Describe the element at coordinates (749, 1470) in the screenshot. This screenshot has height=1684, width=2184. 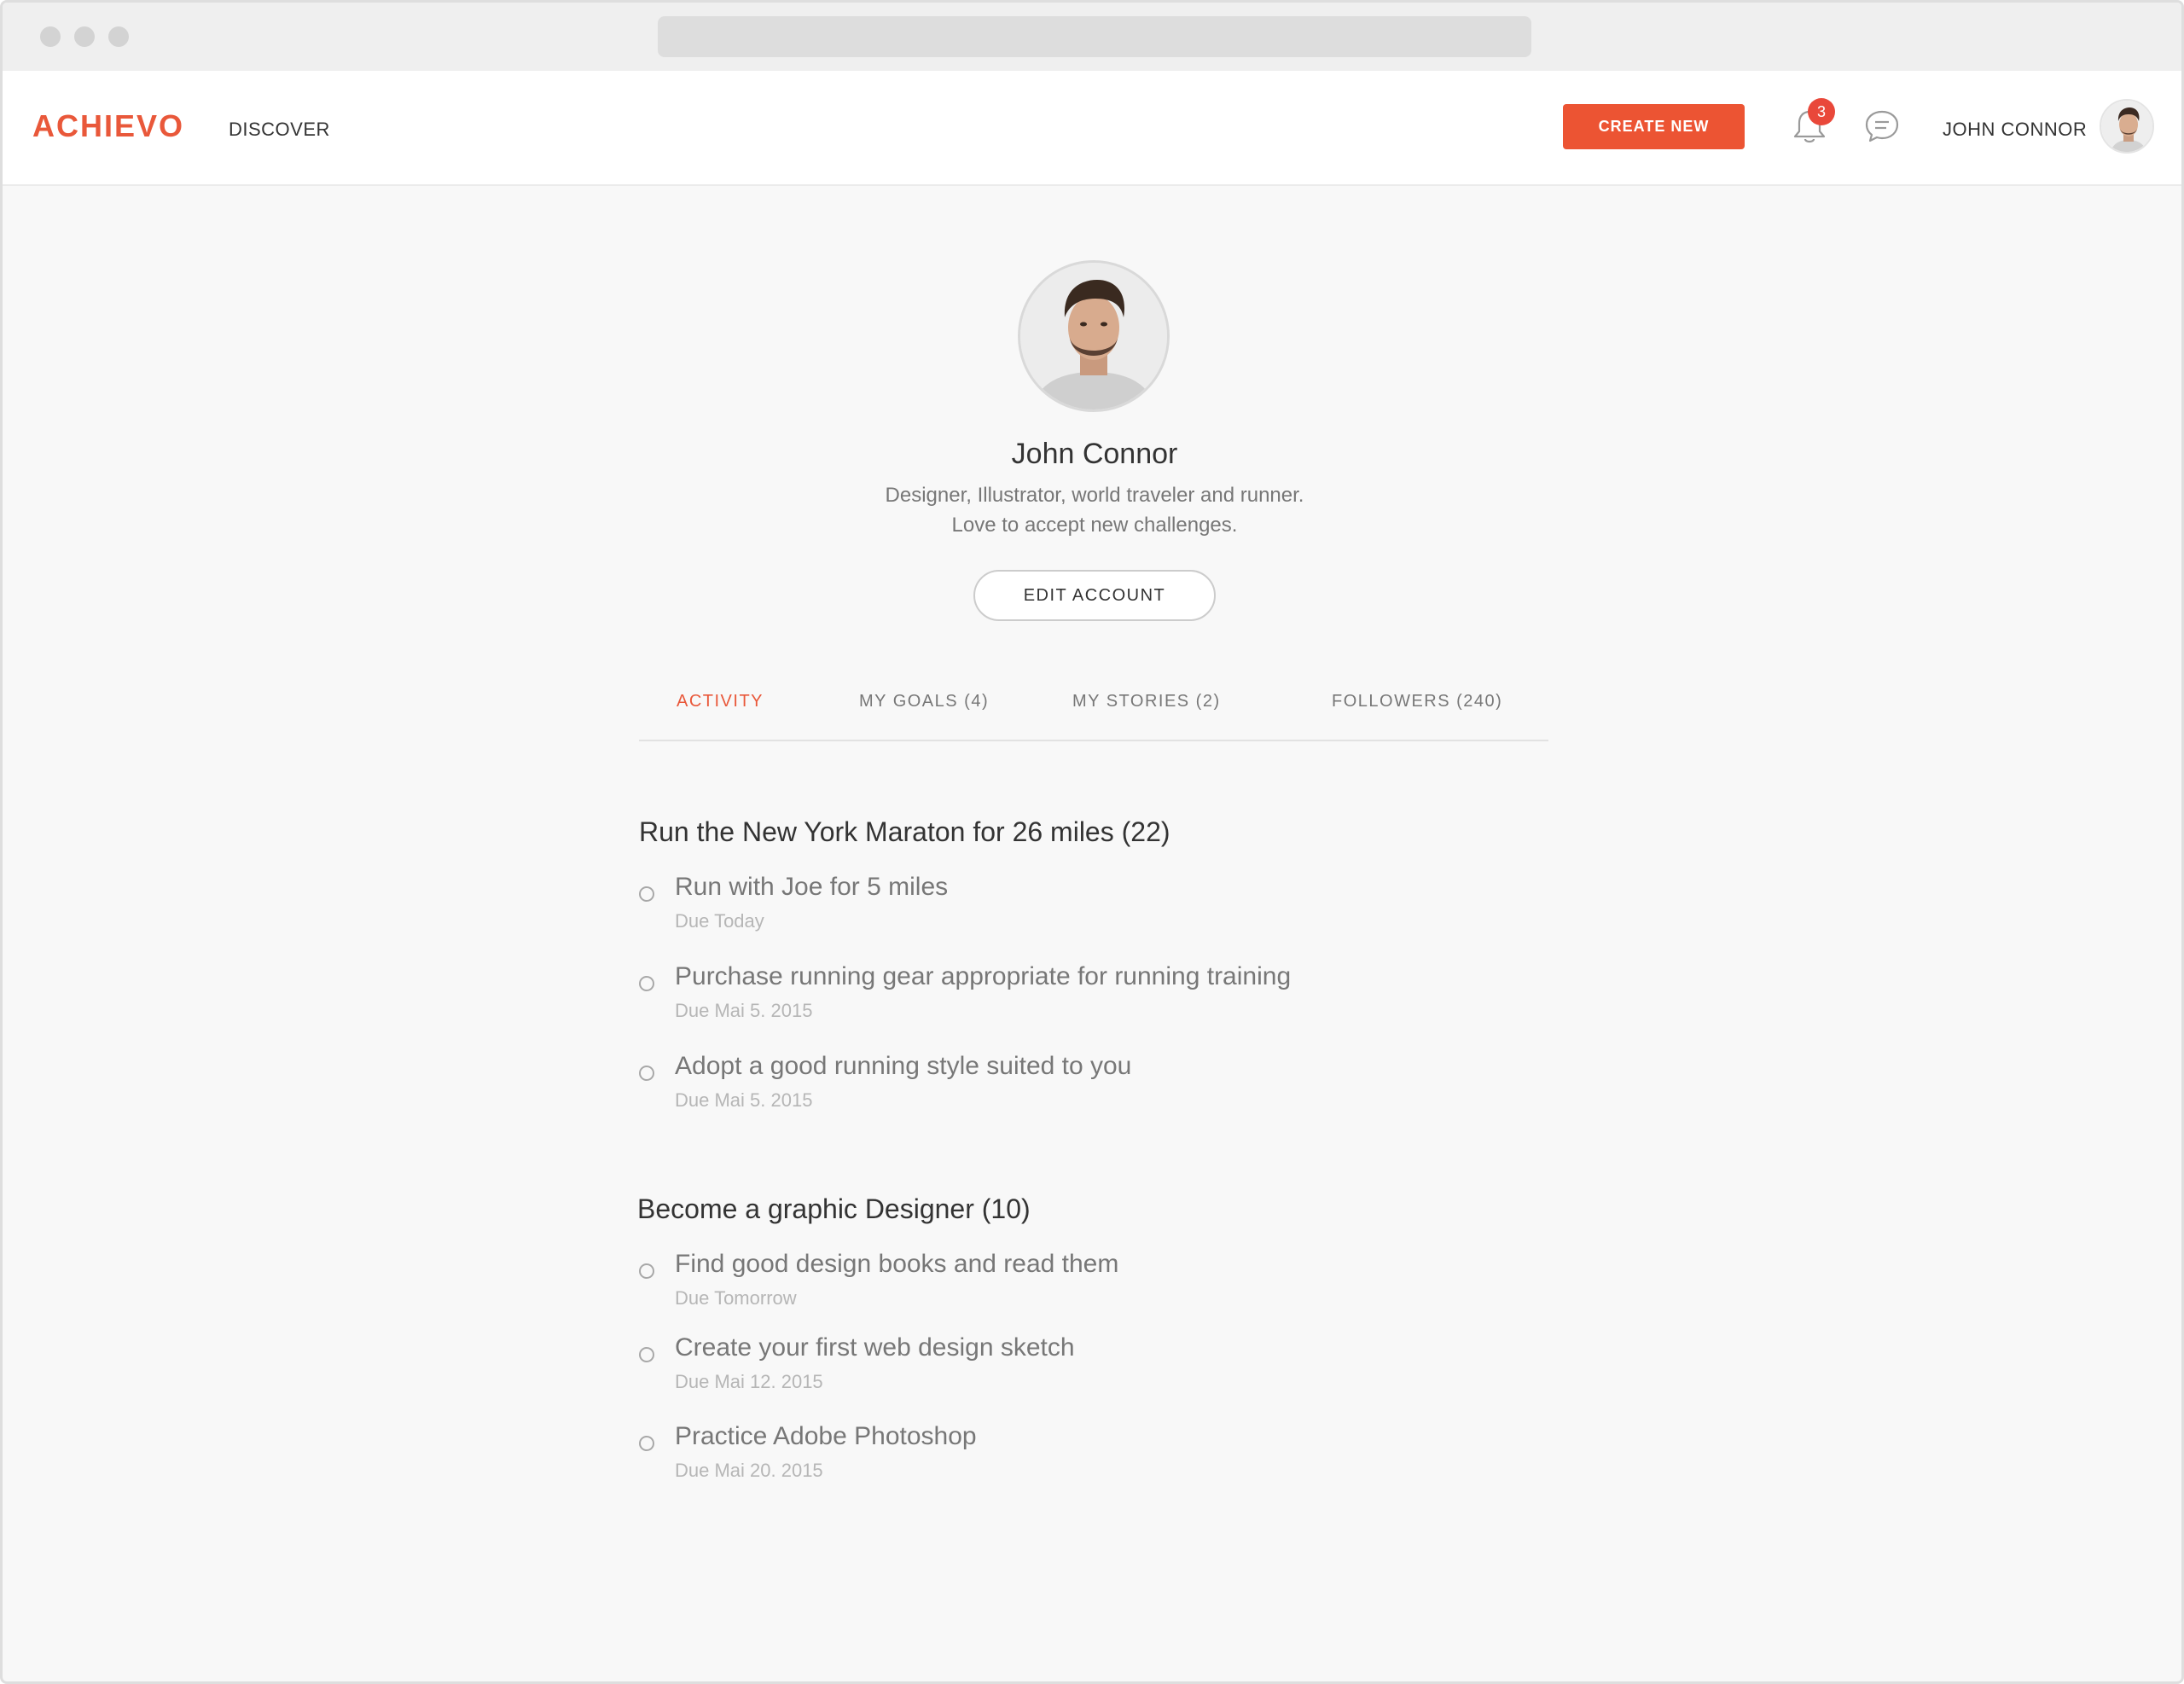
I see `task-due-date: Due Mai 20. 2015` at that location.